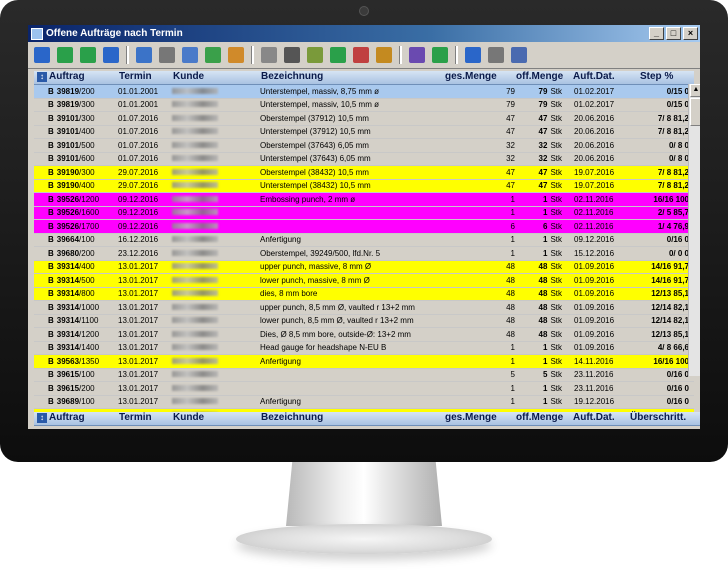  Describe the element at coordinates (440, 55) in the screenshot. I see `sync-icon` at that location.